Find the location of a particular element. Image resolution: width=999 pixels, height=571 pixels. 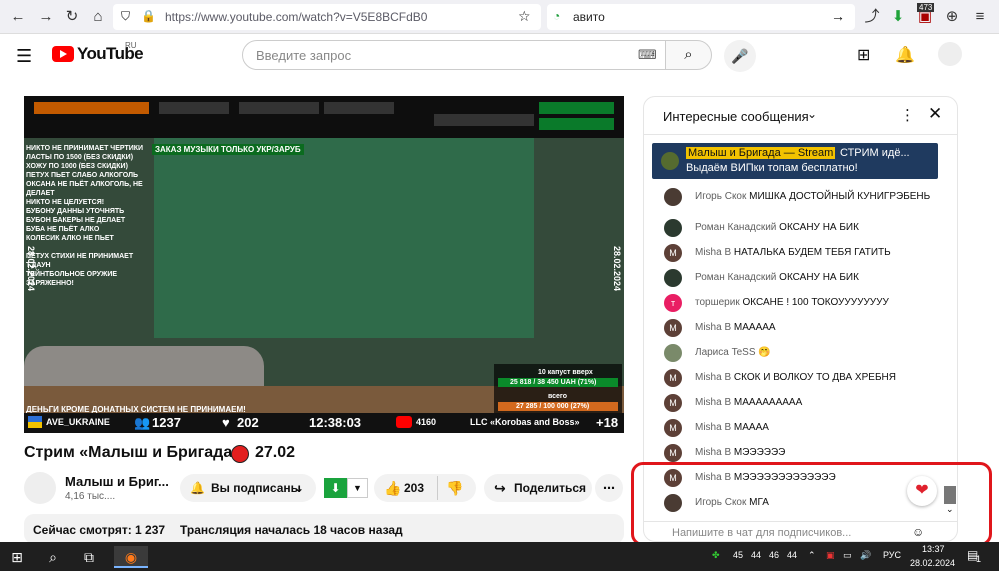

back-icon: ← is located at coordinates (18, 17).